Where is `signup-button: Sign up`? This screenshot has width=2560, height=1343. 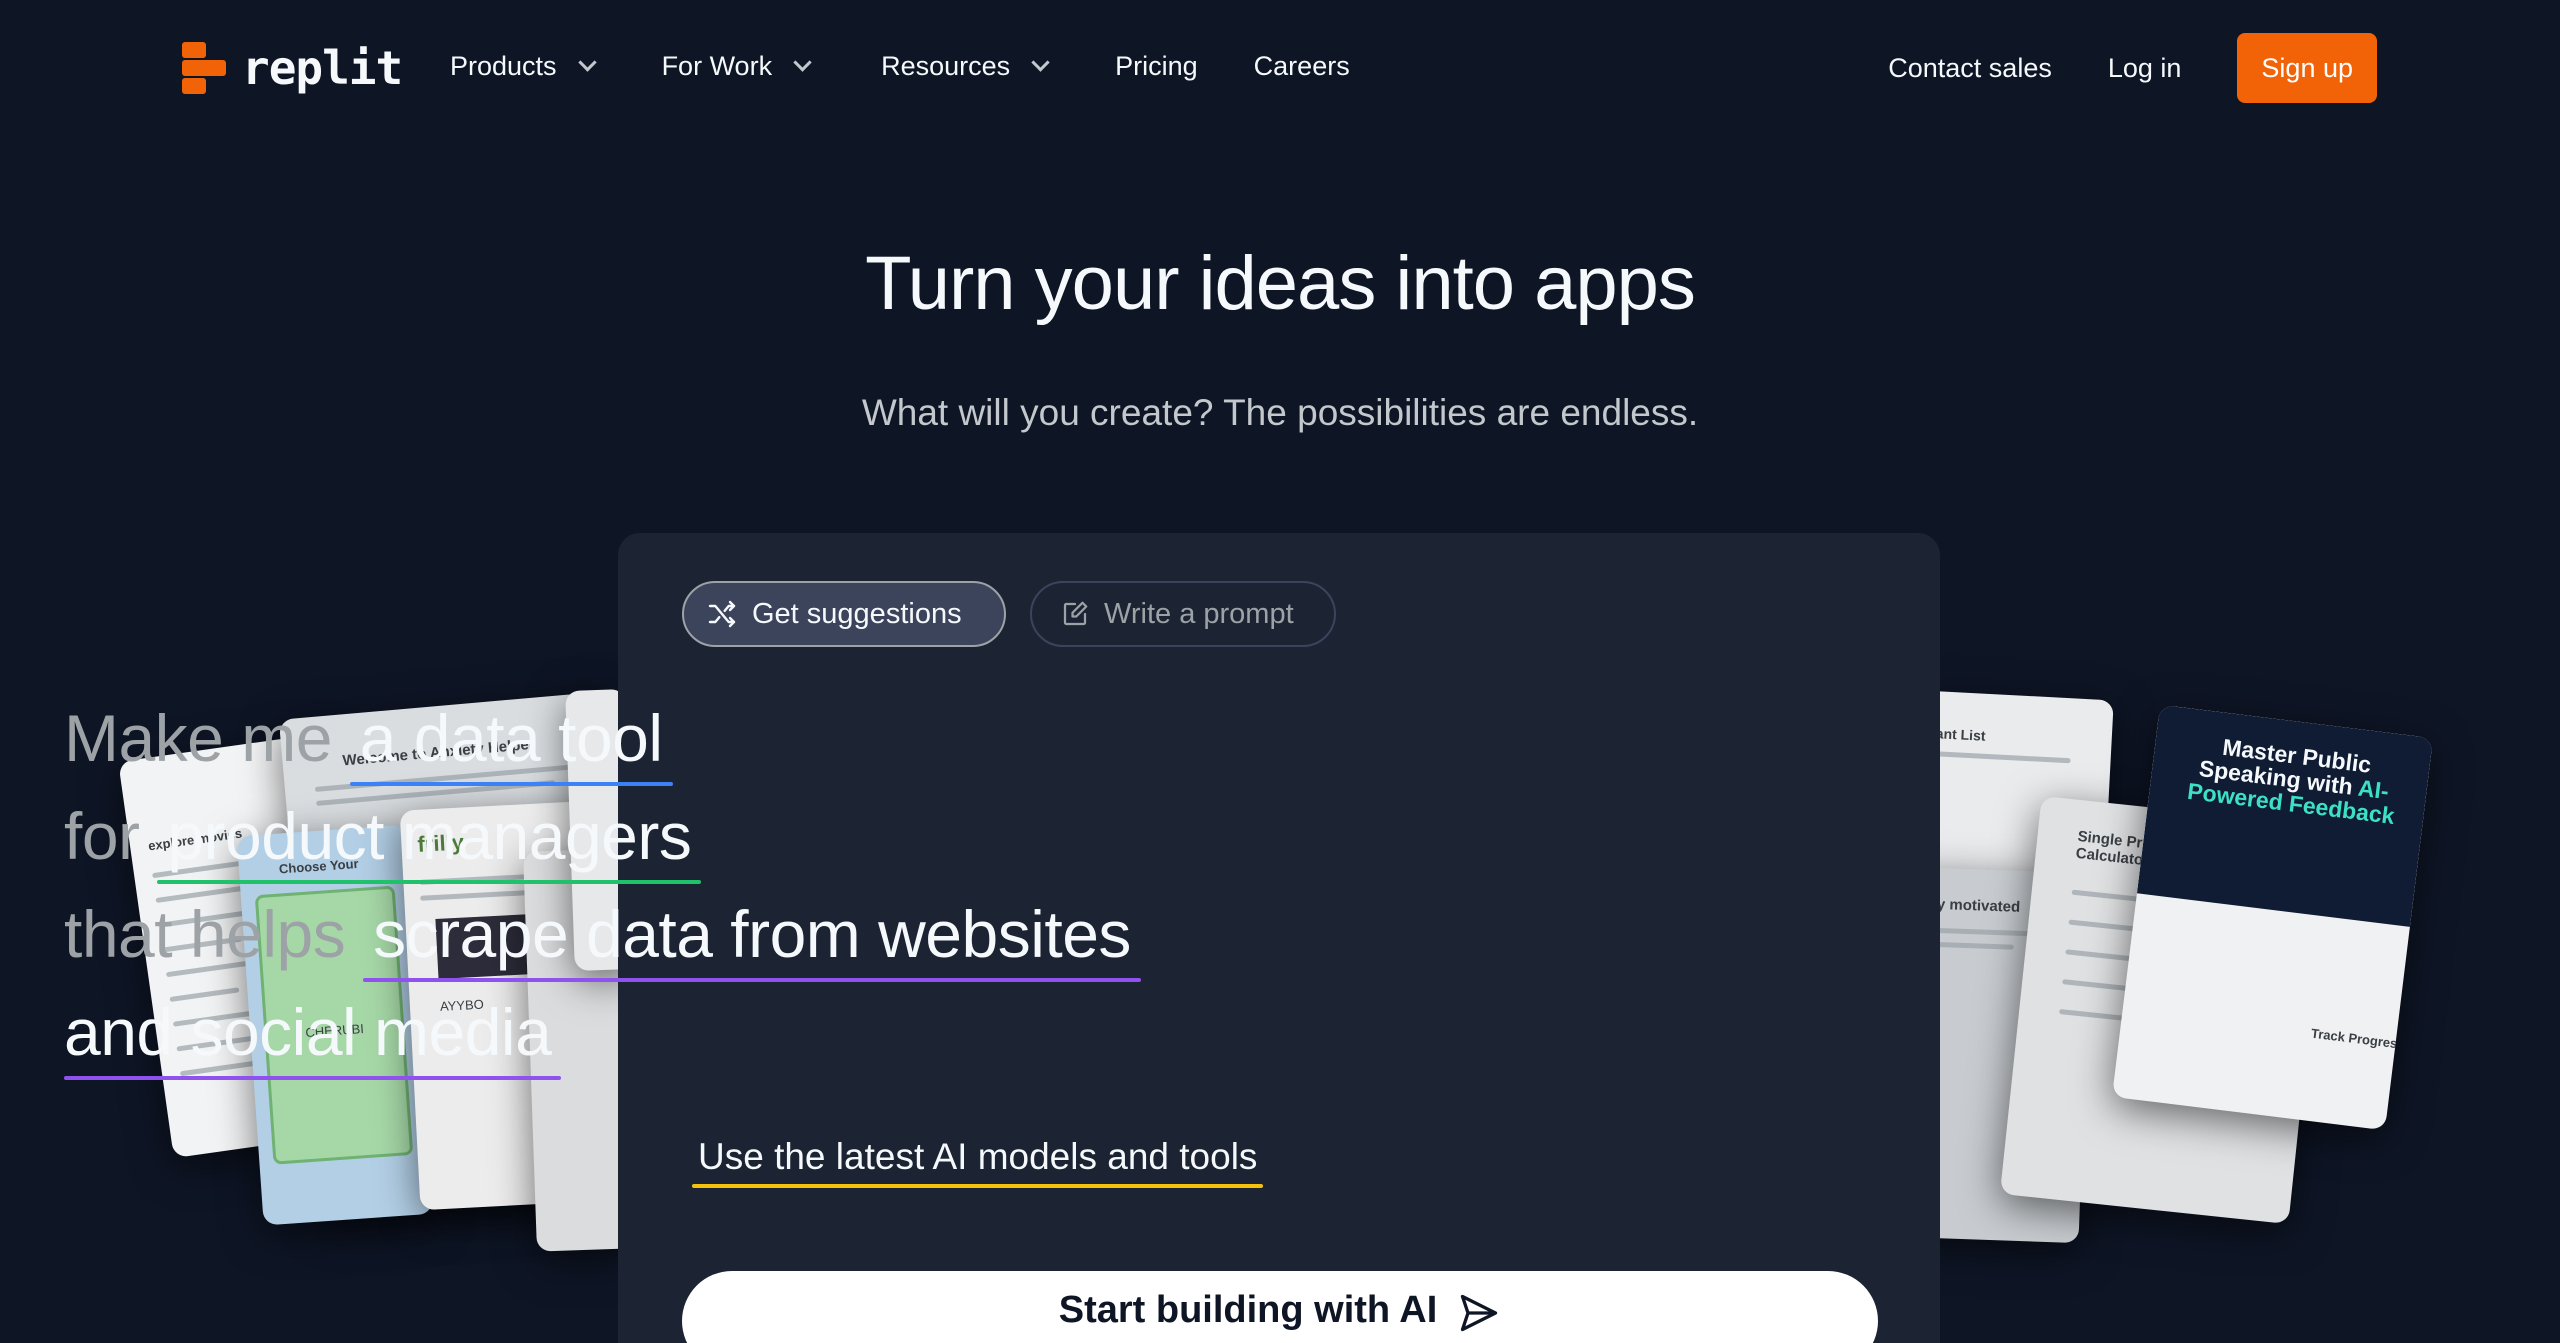
signup-button: Sign up is located at coordinates (2307, 68).